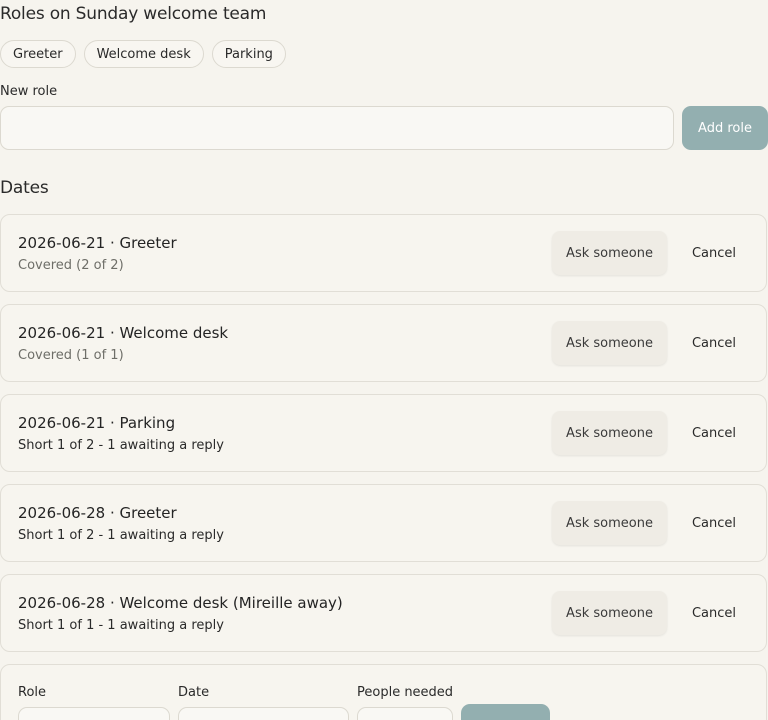  I want to click on add-date-button, so click(505, 712).